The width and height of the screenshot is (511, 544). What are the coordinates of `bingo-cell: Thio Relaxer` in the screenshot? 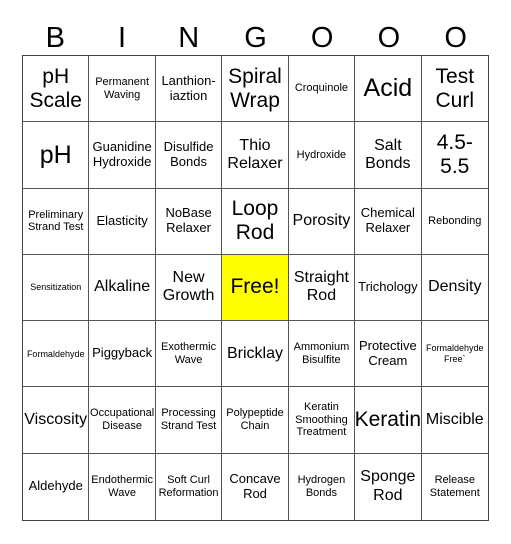 It's located at (255, 155).